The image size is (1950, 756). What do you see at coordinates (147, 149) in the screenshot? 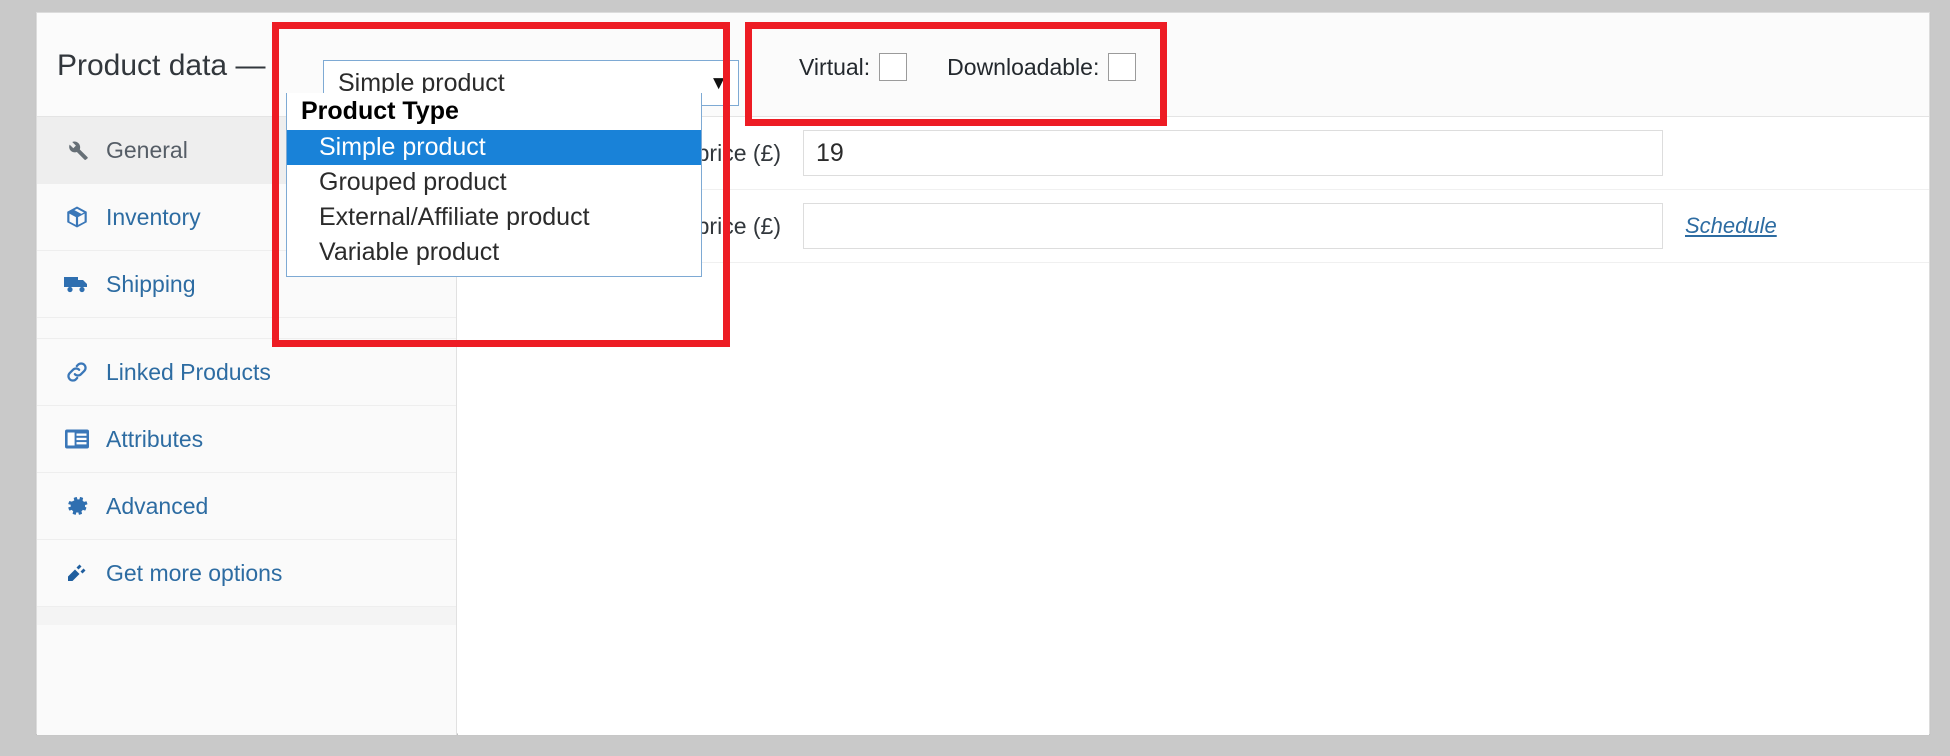
I see `sidebar-item-label: General` at bounding box center [147, 149].